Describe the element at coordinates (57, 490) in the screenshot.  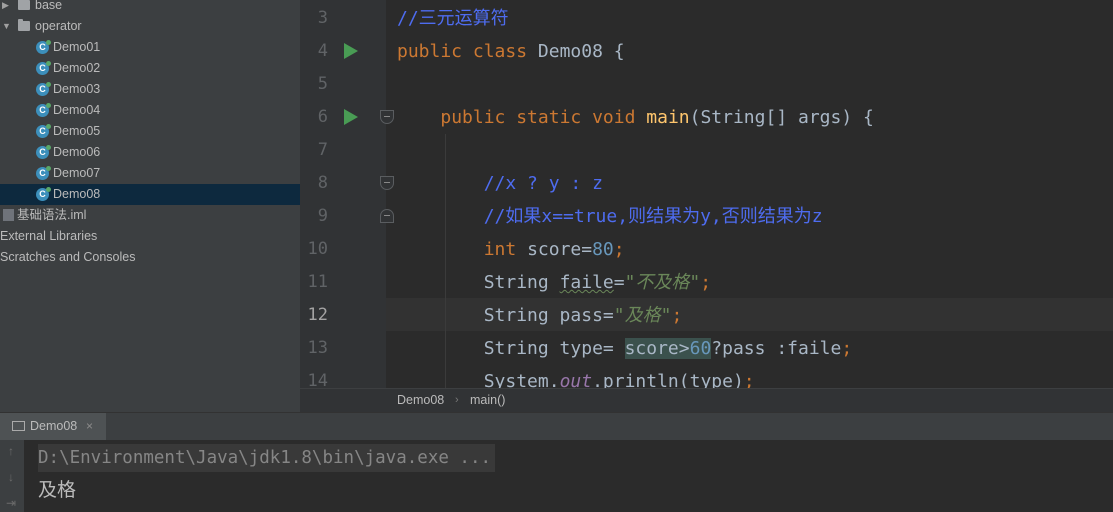
I see `console-output-line: 及格` at that location.